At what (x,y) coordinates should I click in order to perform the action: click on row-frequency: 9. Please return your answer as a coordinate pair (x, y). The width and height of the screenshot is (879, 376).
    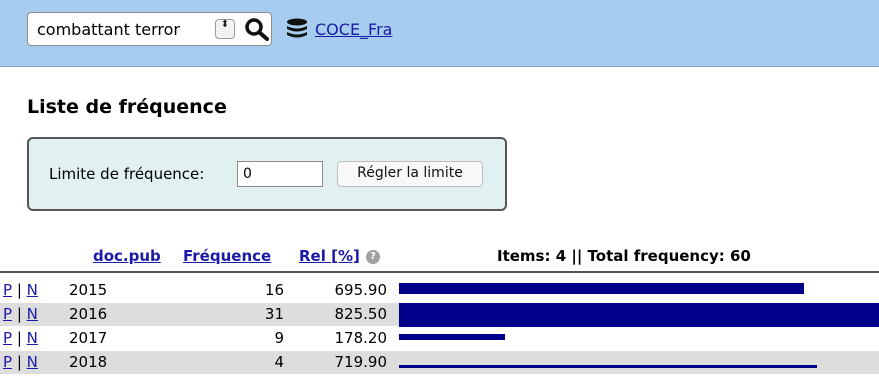
    Looking at the image, I should click on (279, 338).